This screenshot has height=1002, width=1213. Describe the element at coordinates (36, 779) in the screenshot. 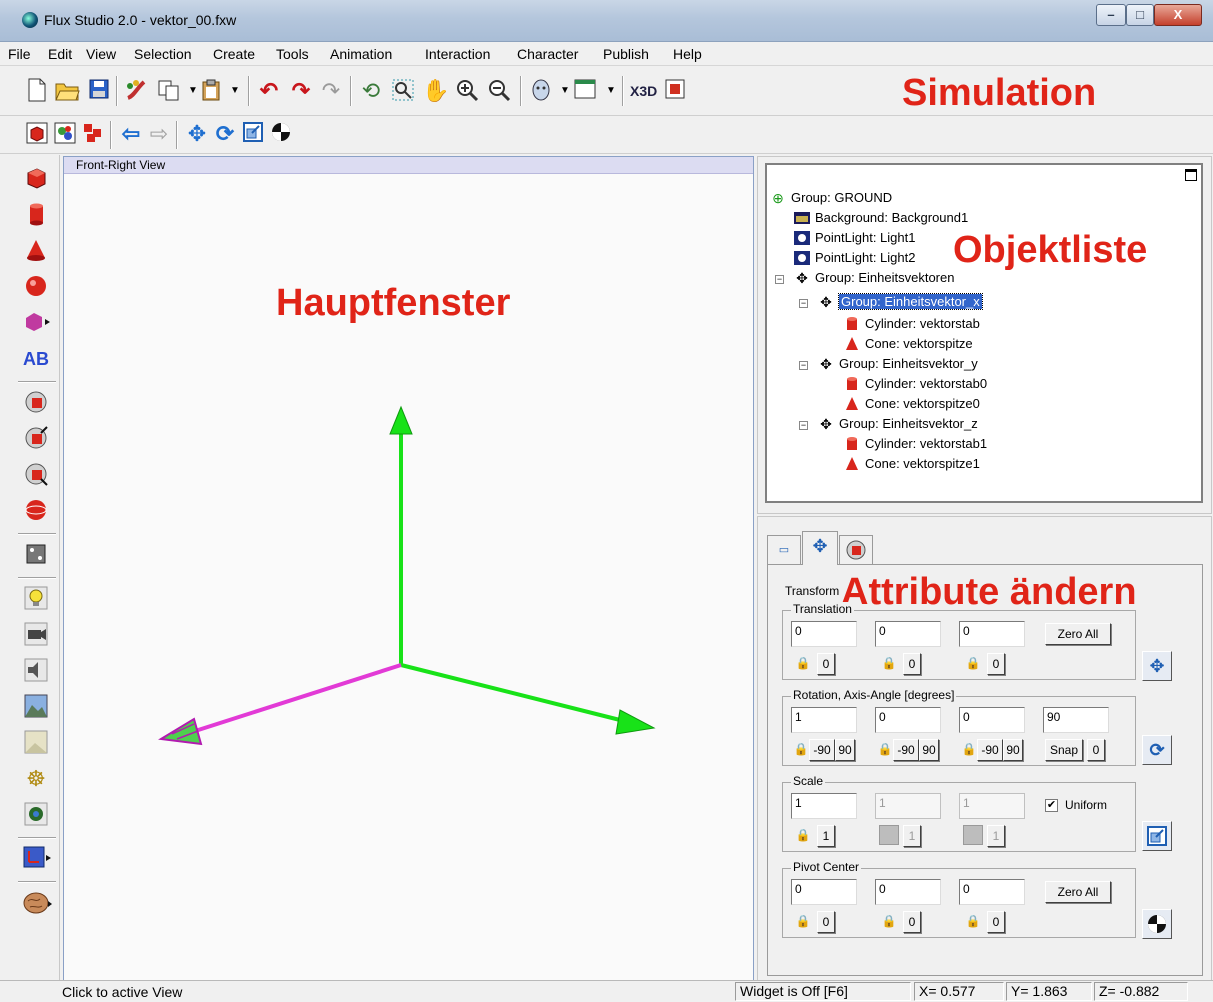

I see `navigation-icon: ☸` at that location.